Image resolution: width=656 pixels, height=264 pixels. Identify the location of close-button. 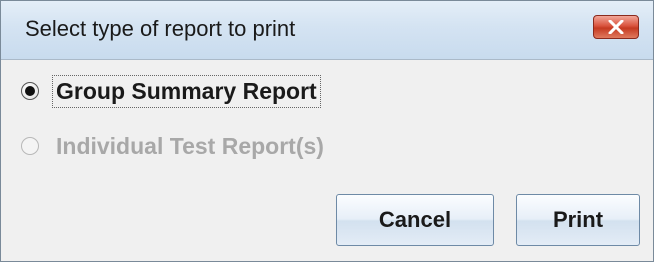
(616, 27).